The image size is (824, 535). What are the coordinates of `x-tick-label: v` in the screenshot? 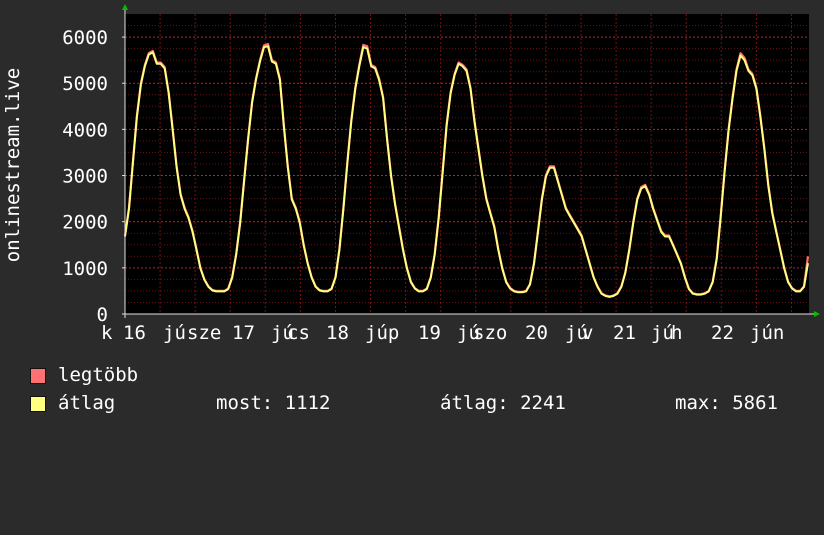 It's located at (587, 333).